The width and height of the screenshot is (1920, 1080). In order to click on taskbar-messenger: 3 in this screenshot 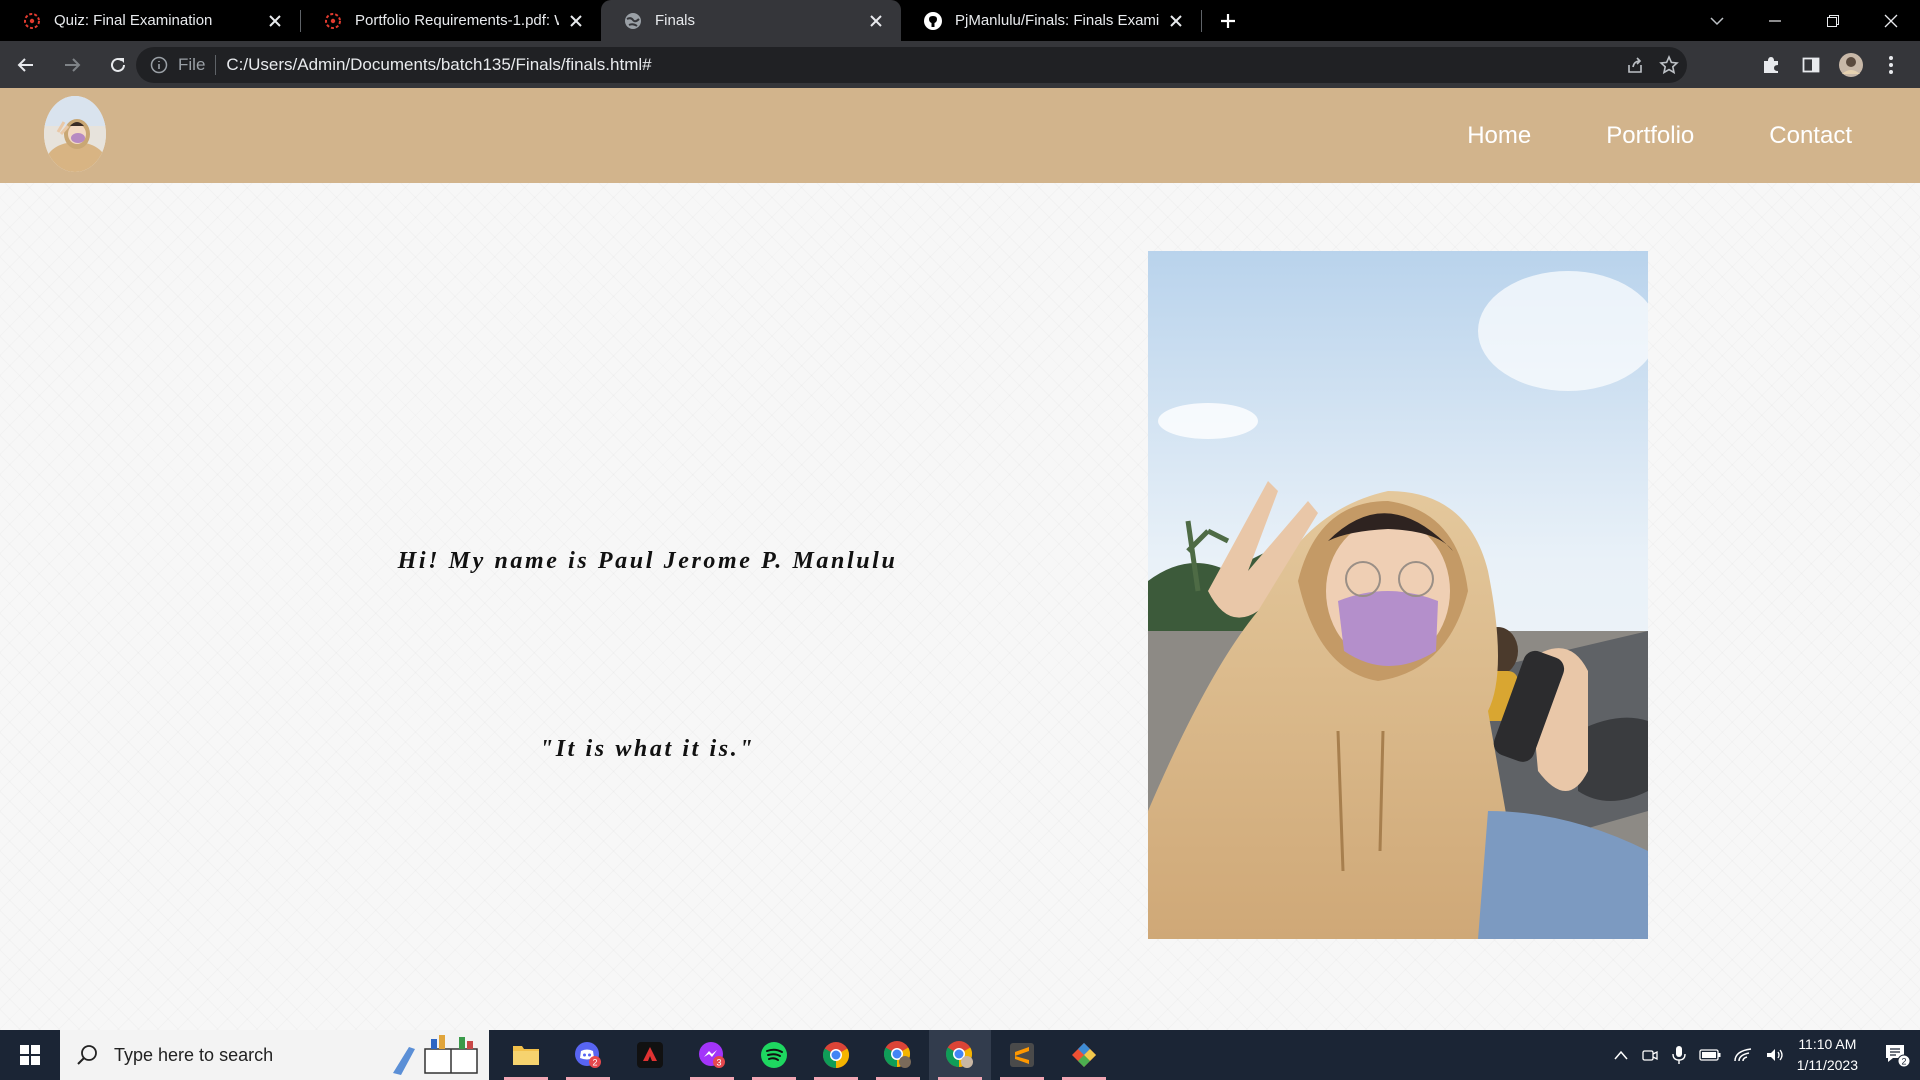, I will do `click(712, 1055)`.